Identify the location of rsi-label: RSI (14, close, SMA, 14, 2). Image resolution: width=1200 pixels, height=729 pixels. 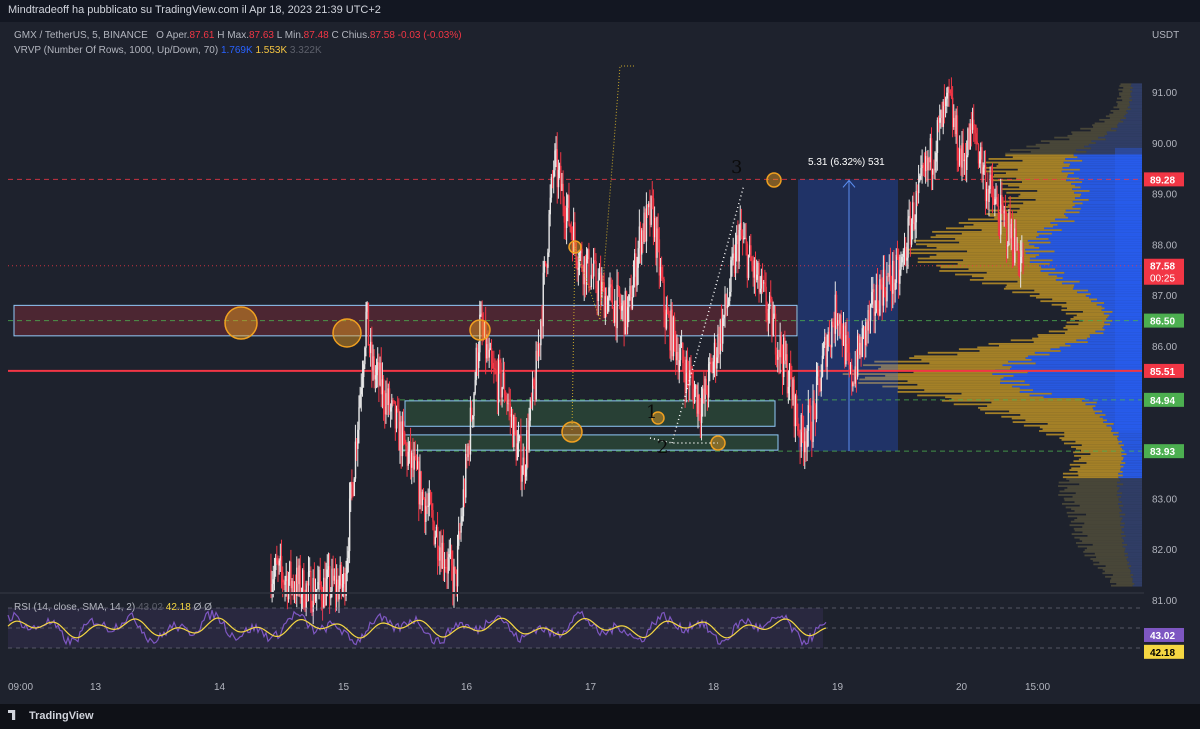
(74, 607).